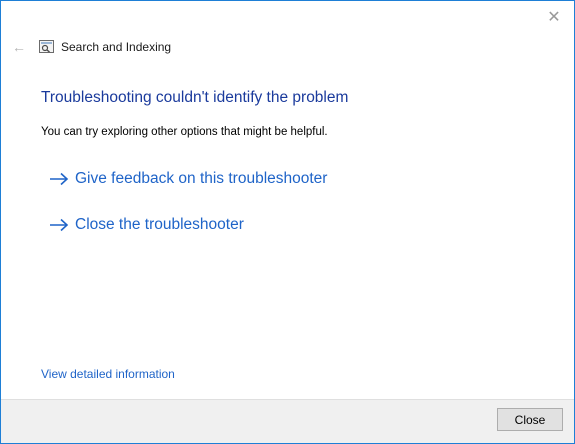 The height and width of the screenshot is (444, 575). What do you see at coordinates (46, 46) in the screenshot?
I see `search-indexing-icon` at bounding box center [46, 46].